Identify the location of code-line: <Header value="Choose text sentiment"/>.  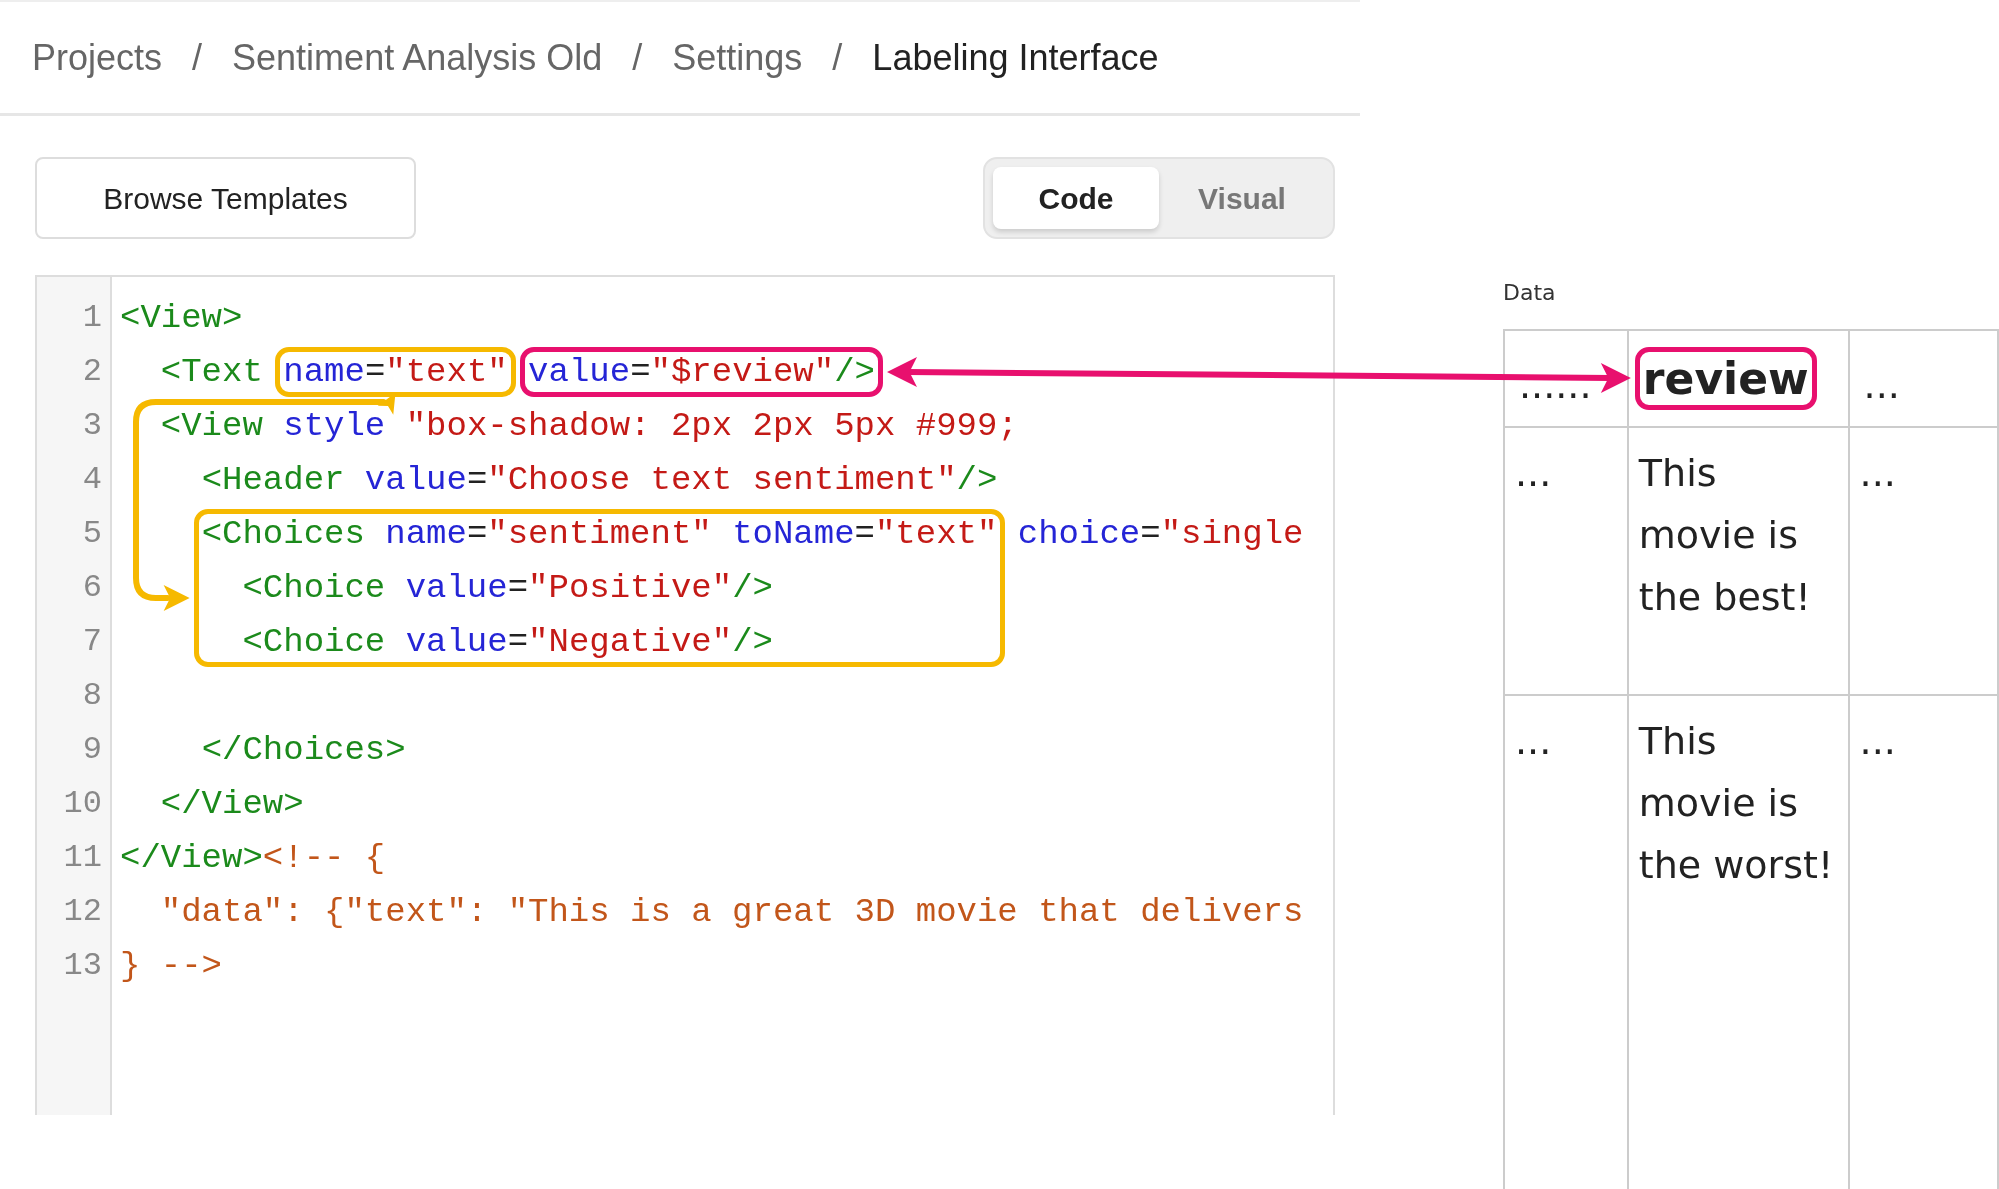
(599, 480).